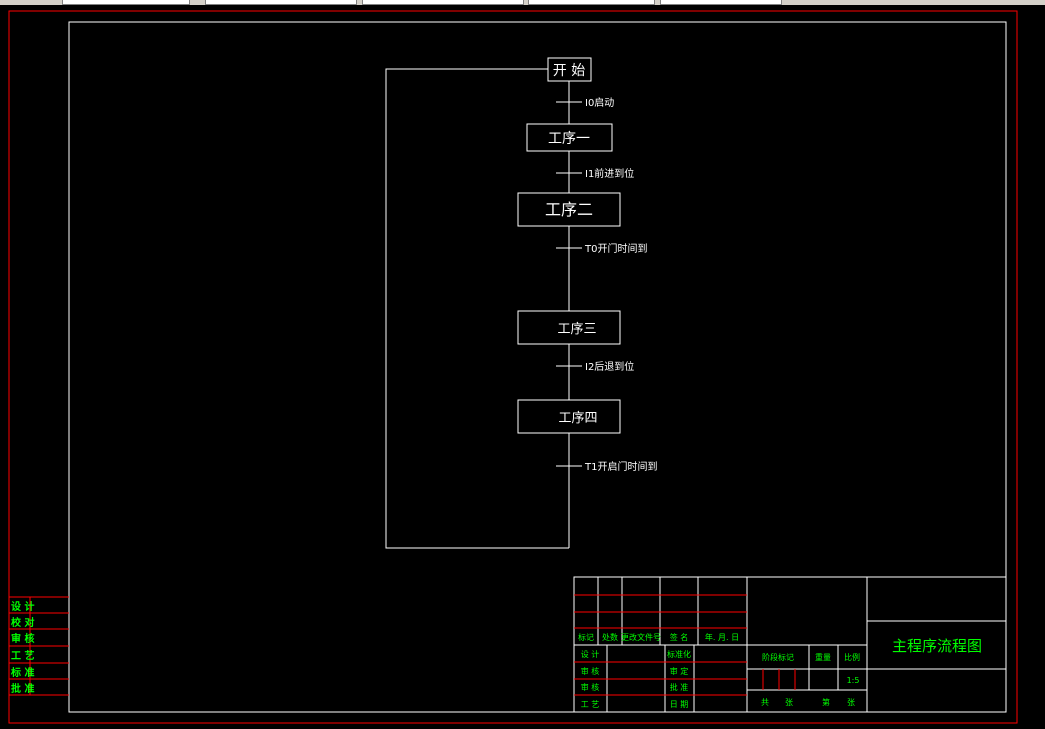 Image resolution: width=1045 pixels, height=729 pixels. Describe the element at coordinates (615, 248) in the screenshot. I see `flow-transition-label-3: T0开门时间到` at that location.